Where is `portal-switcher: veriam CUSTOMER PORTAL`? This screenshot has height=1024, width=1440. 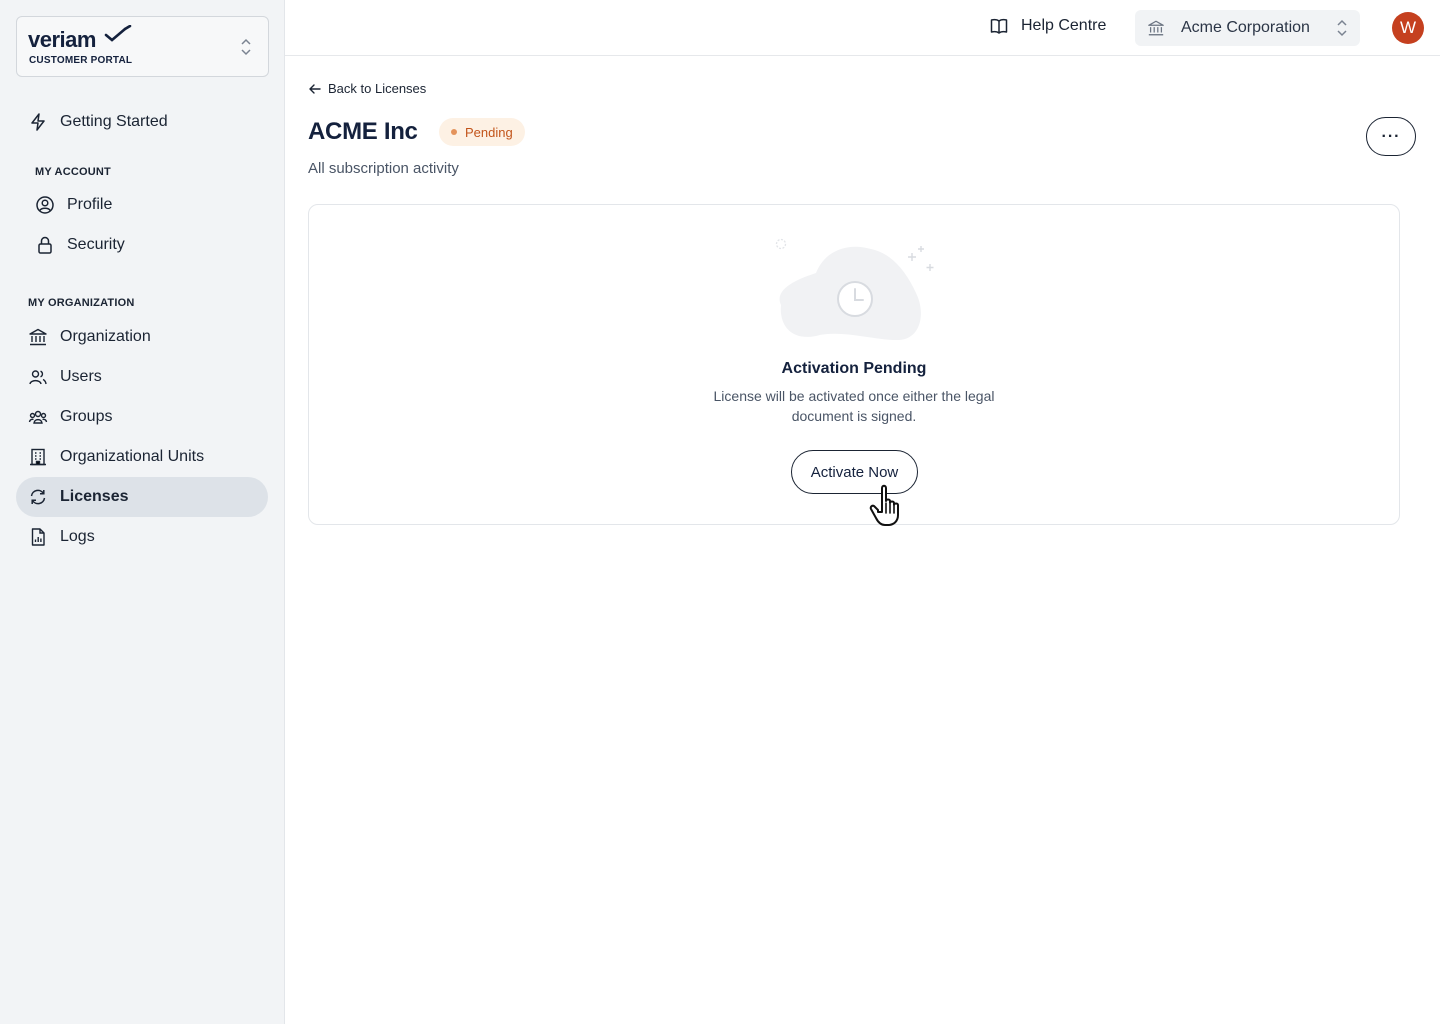
portal-switcher: veriam CUSTOMER PORTAL is located at coordinates (142, 46).